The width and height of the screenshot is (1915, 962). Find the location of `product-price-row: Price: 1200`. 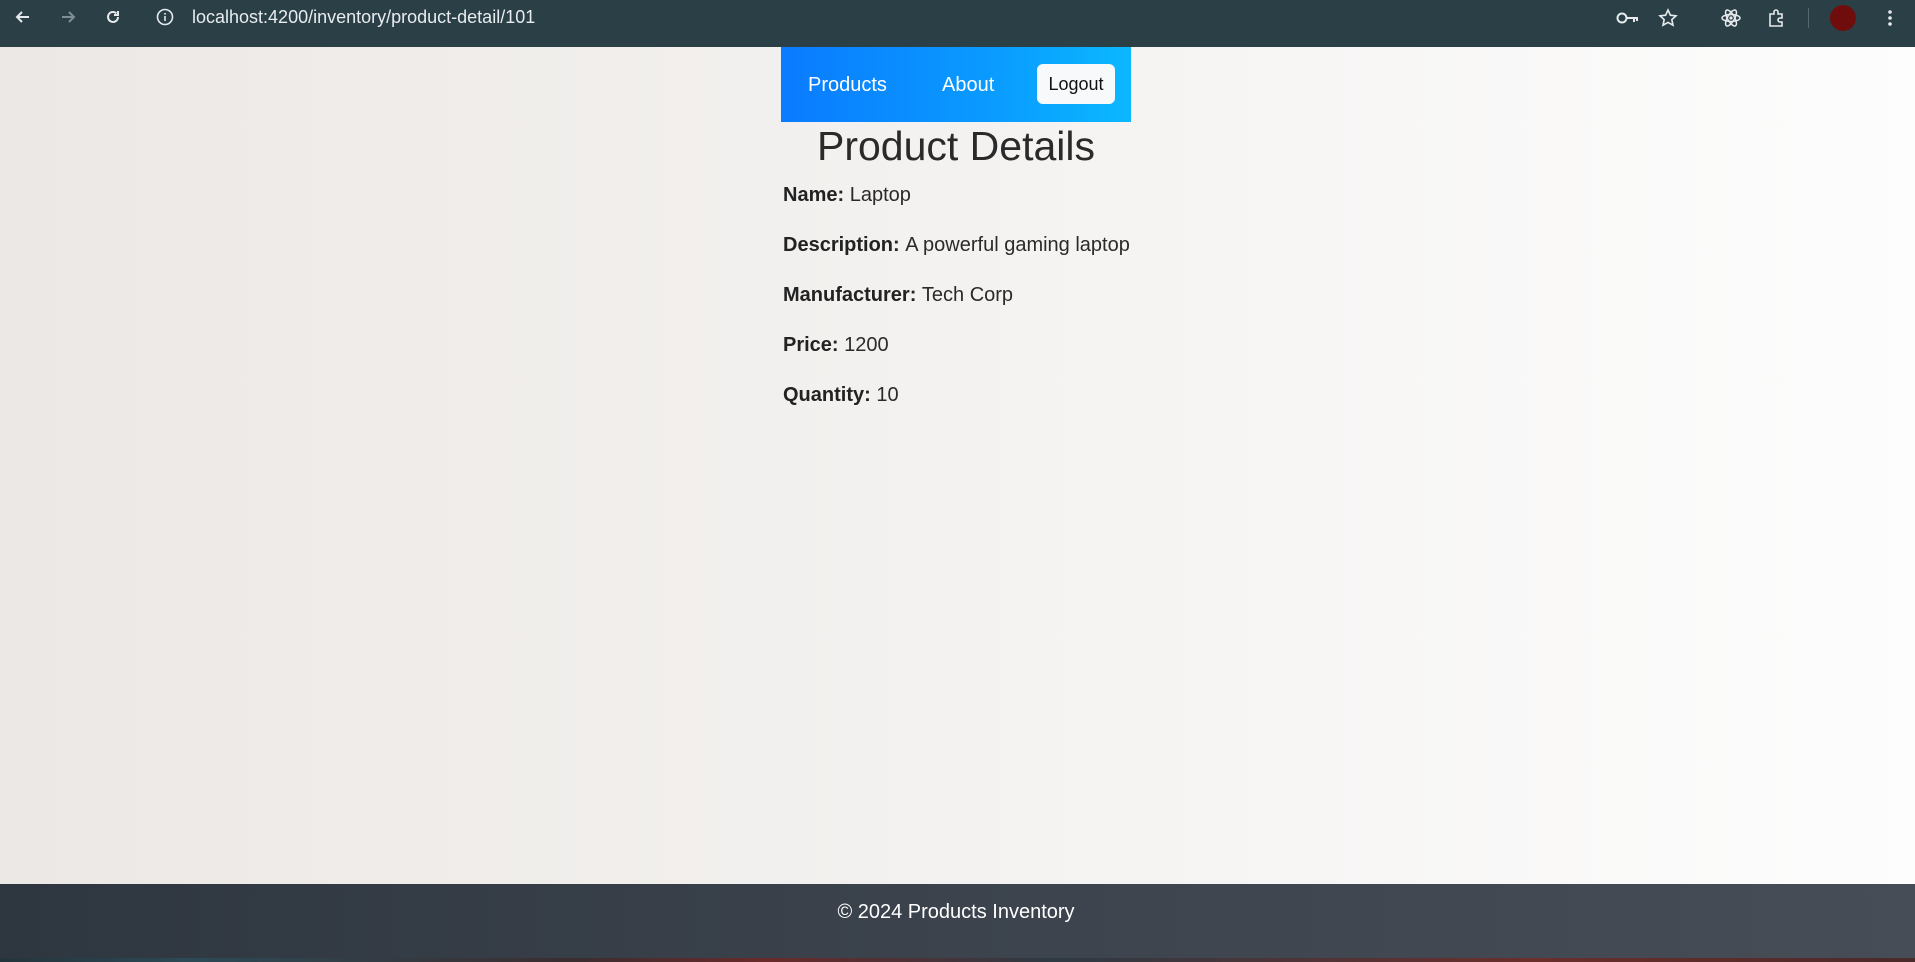

product-price-row: Price: 1200 is located at coordinates (836, 345).